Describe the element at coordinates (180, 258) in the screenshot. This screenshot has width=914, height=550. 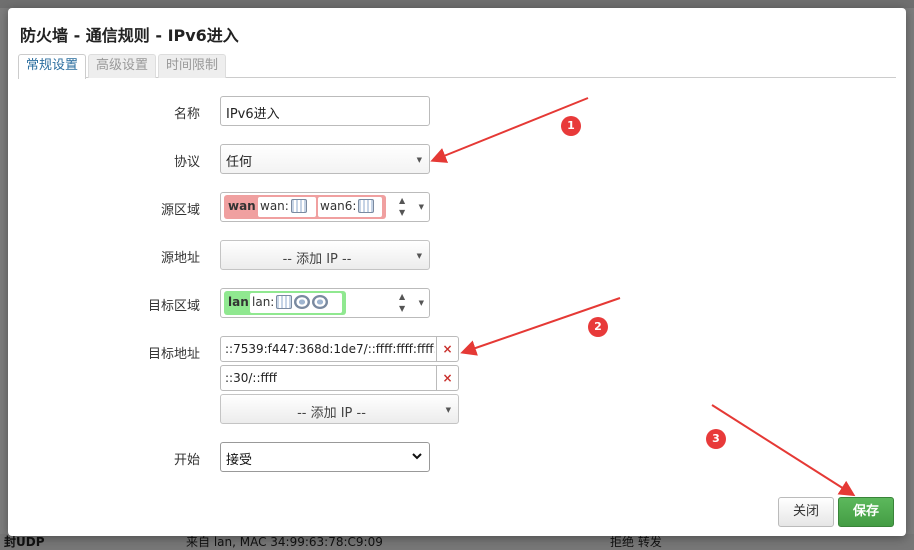
I see `source-address-label: 源地址` at that location.